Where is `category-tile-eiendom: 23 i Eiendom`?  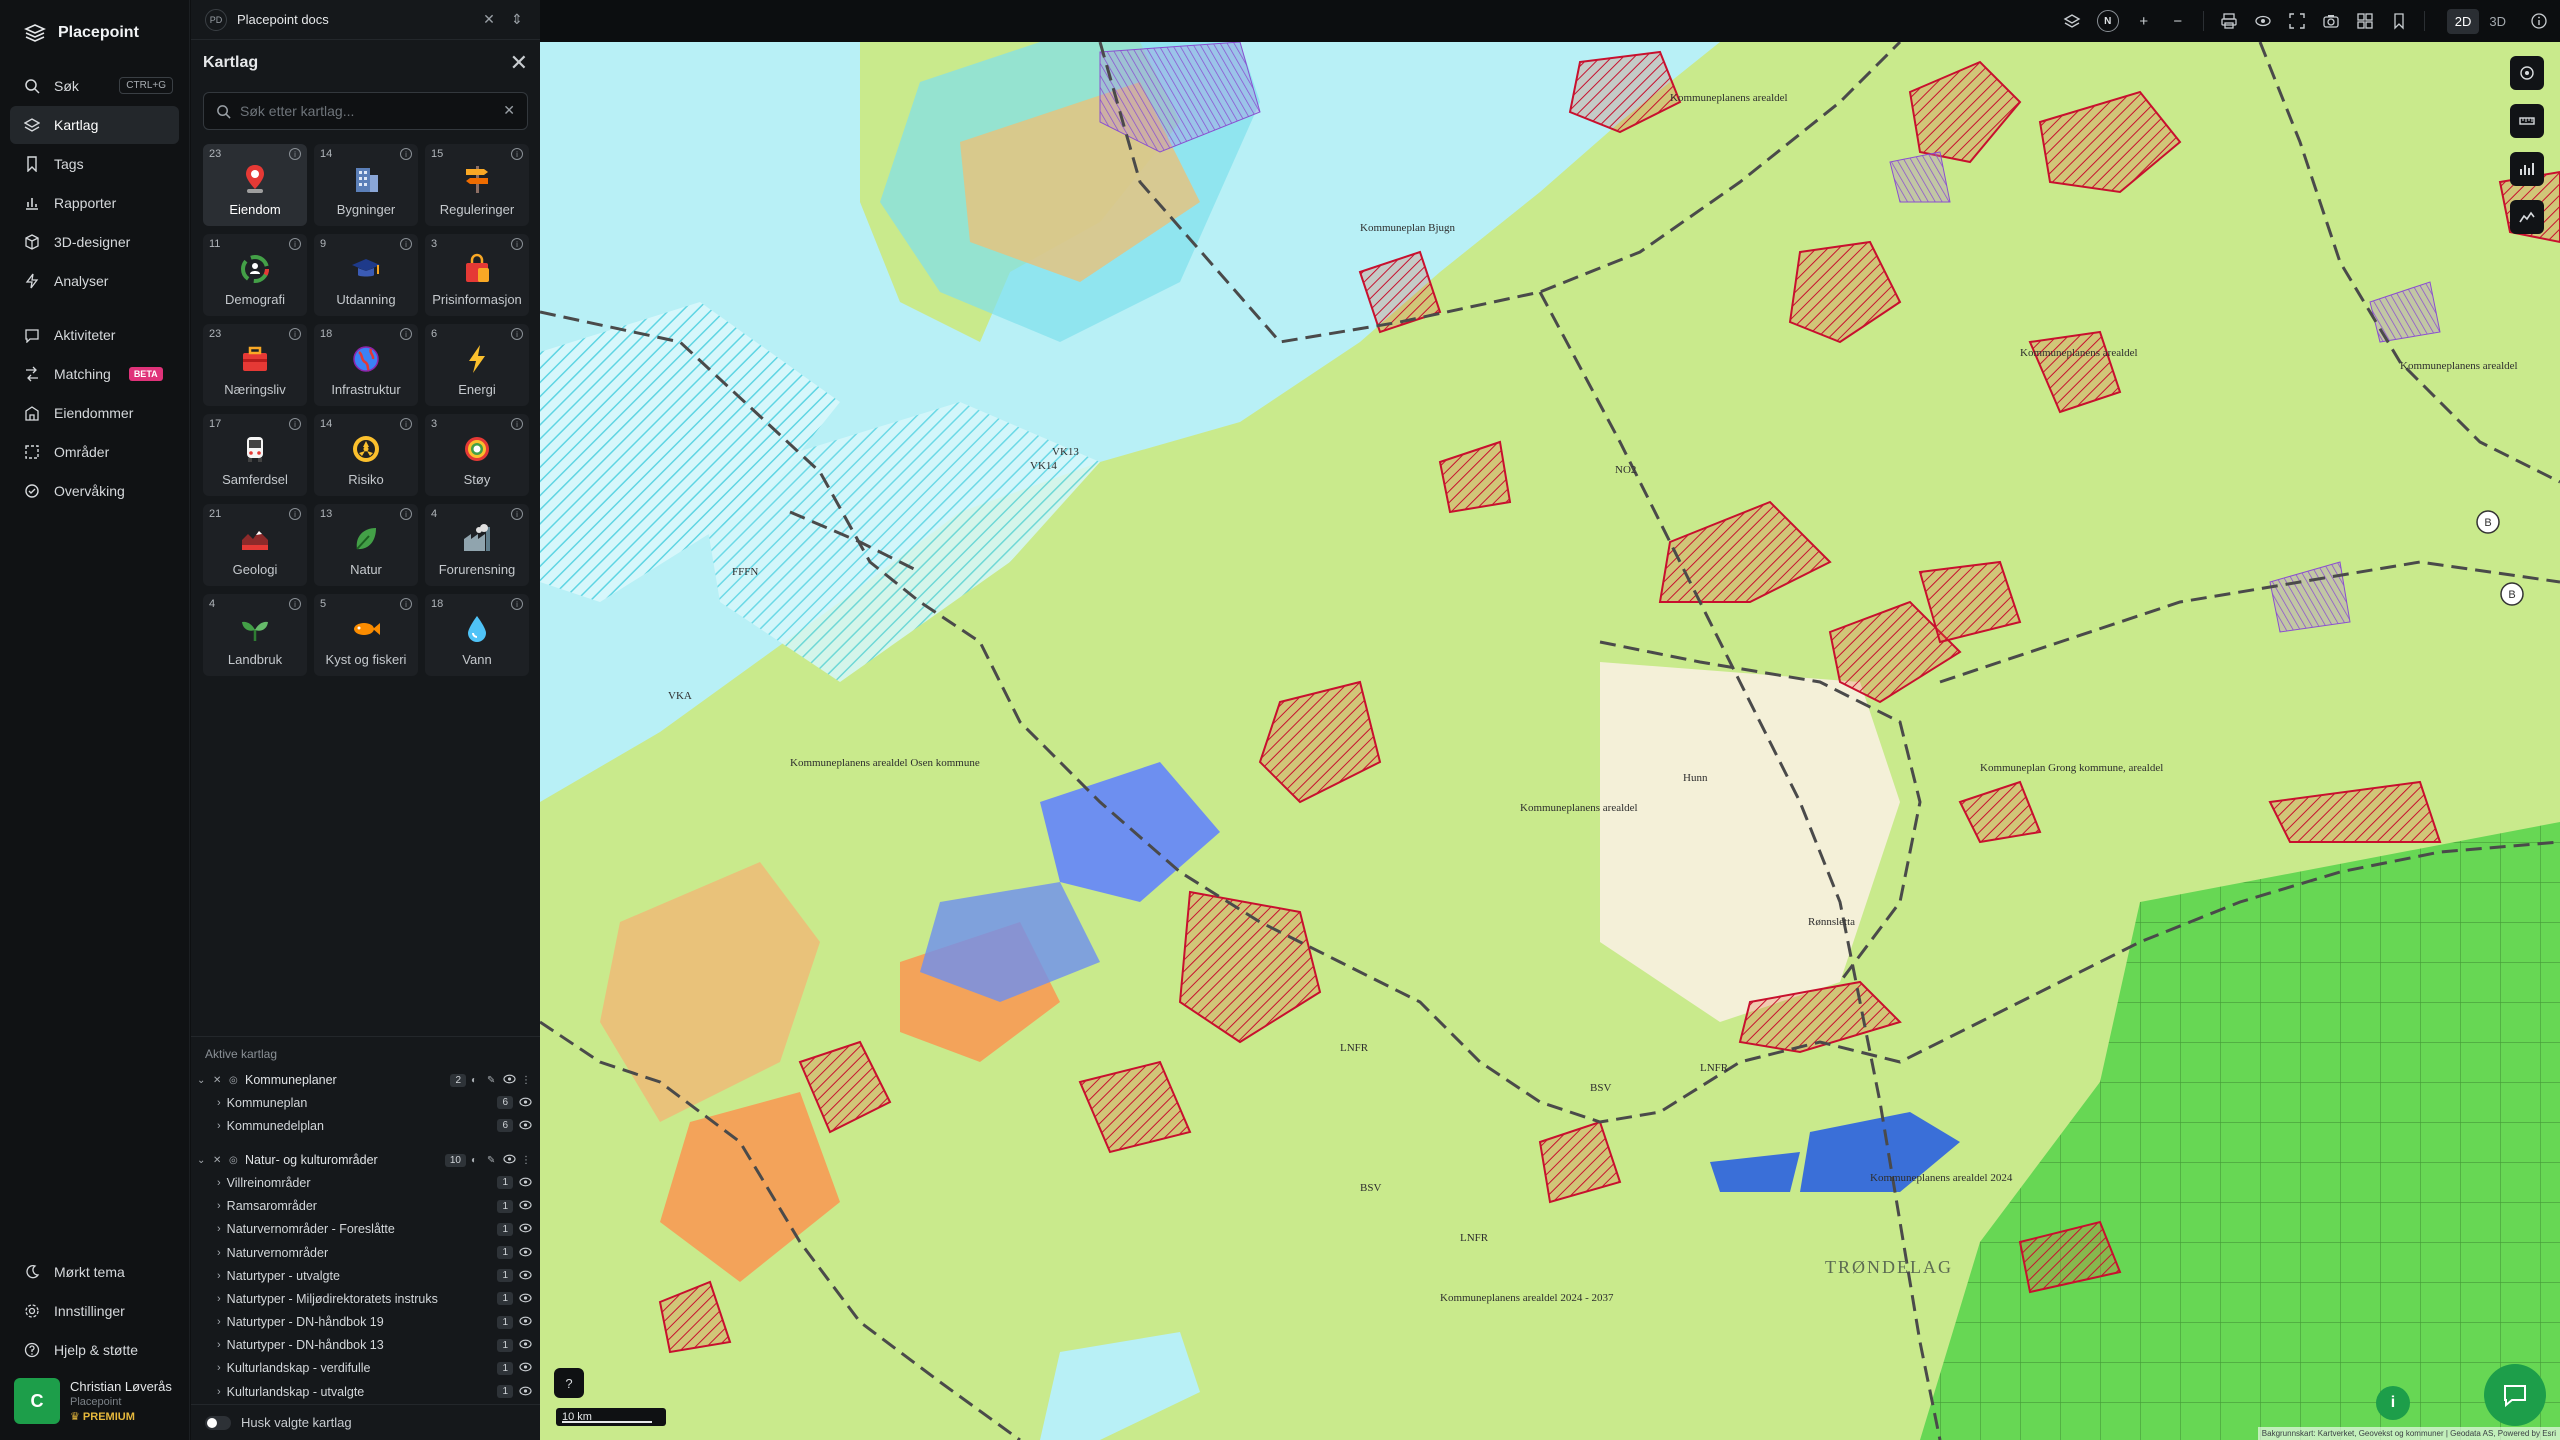 category-tile-eiendom: 23 i Eiendom is located at coordinates (255, 185).